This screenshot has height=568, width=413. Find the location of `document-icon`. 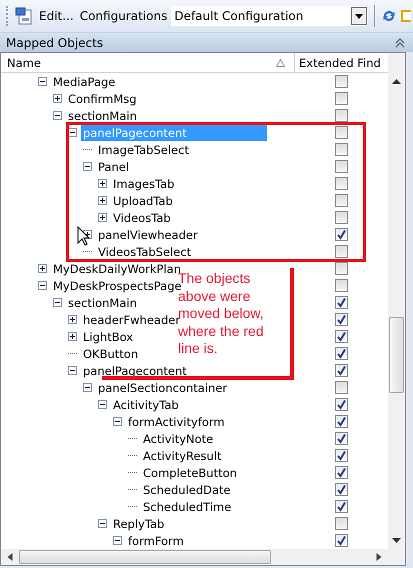

document-icon is located at coordinates (24, 16).